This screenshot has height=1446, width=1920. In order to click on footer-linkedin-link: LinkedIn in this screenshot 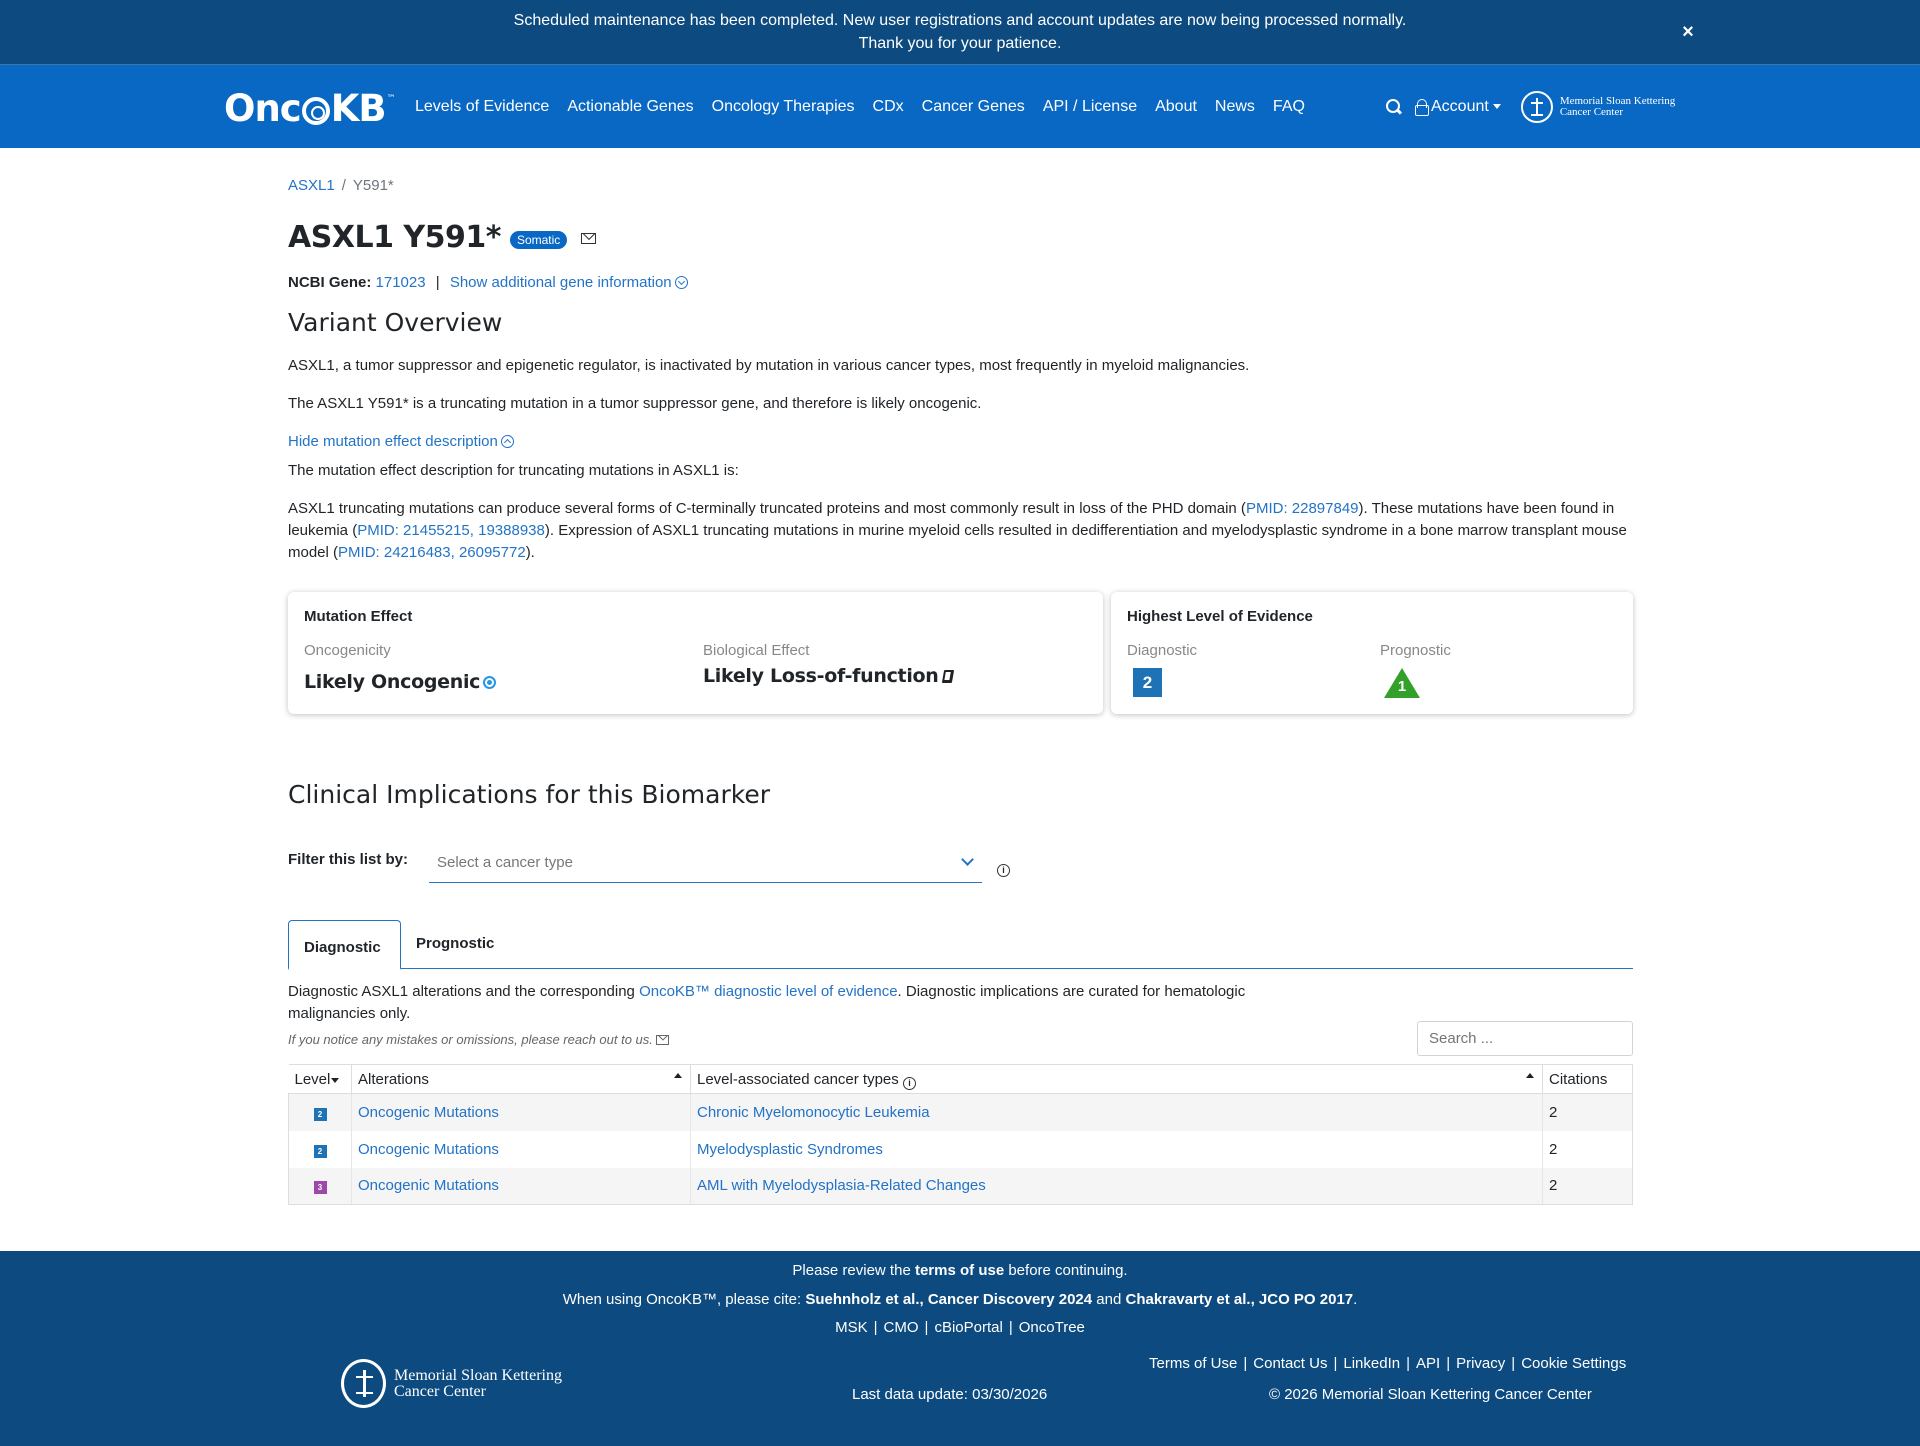, I will do `click(1371, 1363)`.